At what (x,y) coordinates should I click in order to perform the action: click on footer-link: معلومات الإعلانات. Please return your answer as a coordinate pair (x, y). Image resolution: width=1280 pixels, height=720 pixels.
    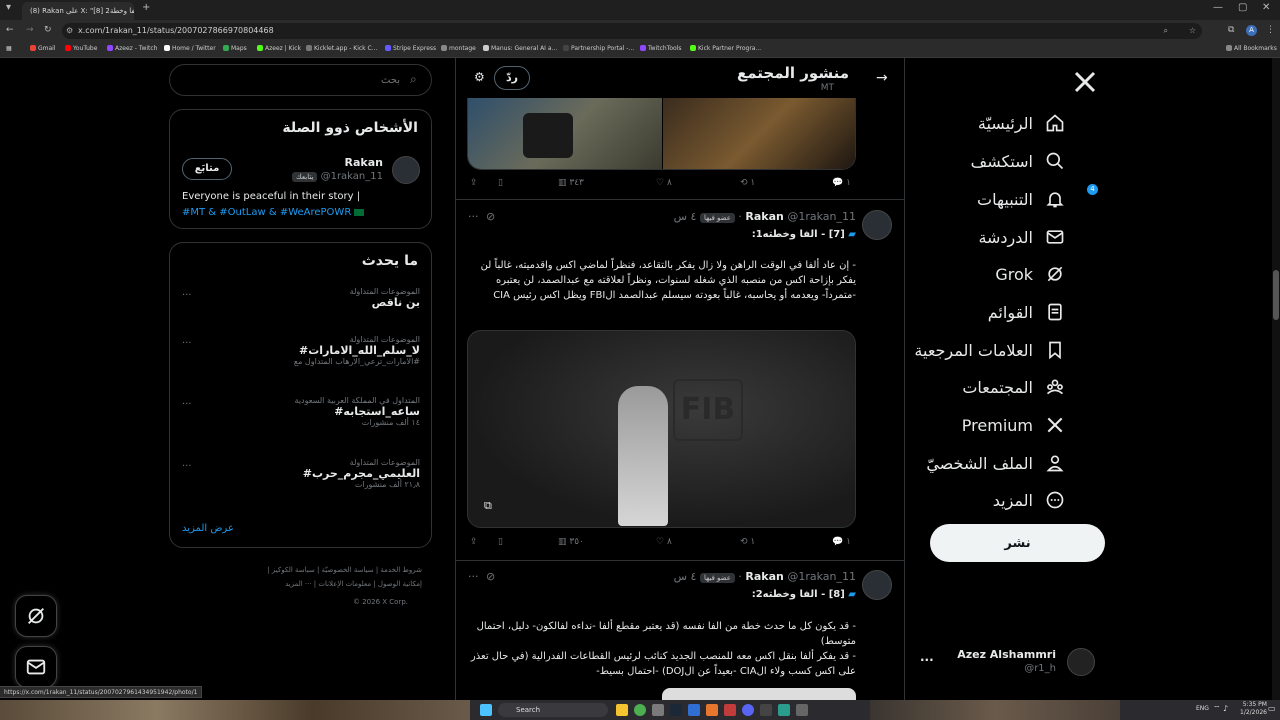
    Looking at the image, I should click on (344, 584).